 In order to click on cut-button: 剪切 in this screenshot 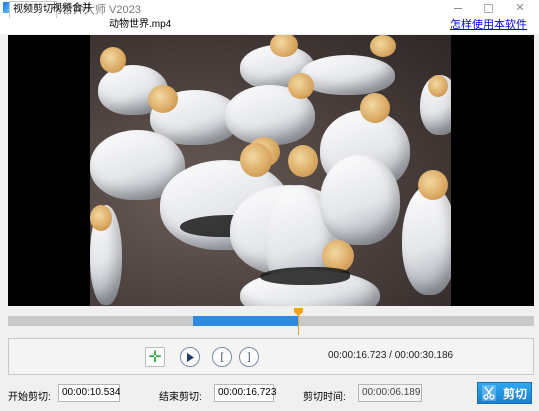, I will do `click(504, 393)`.